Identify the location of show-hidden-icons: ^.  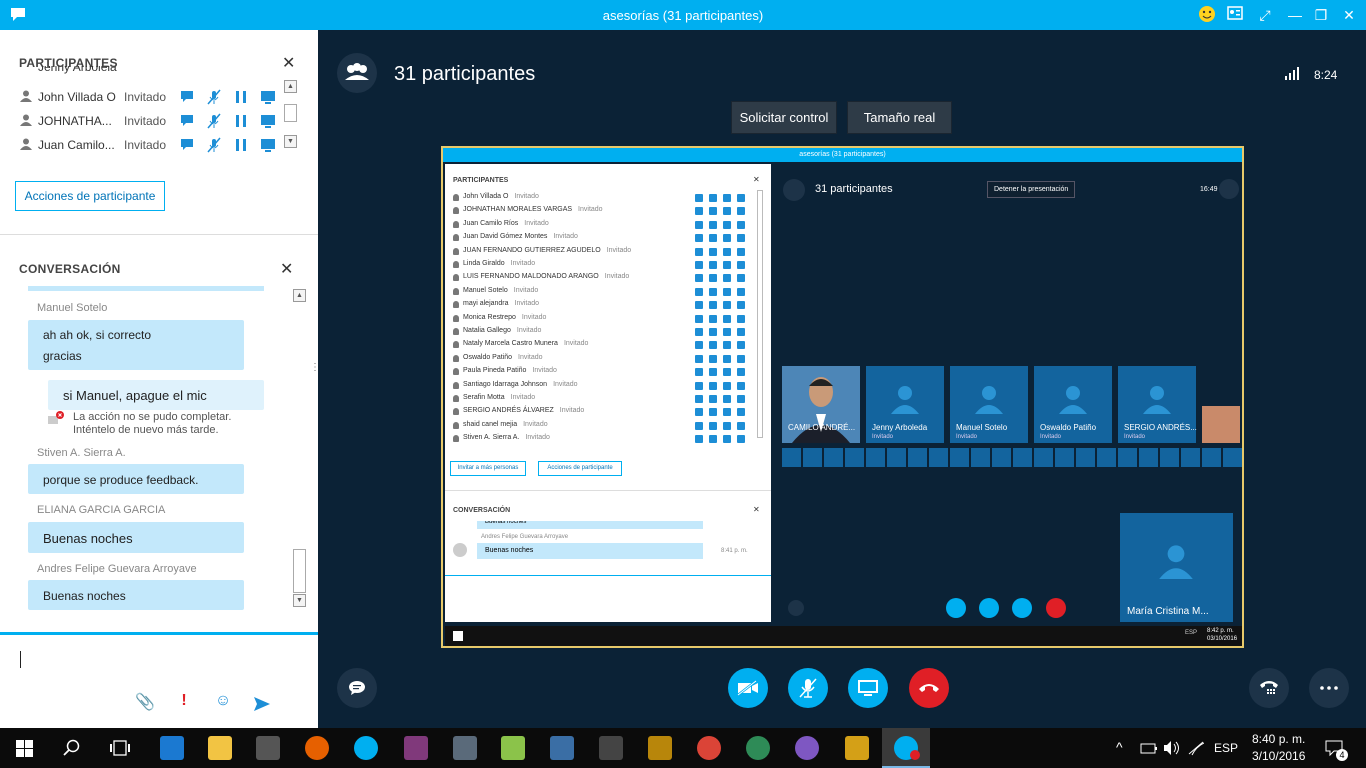
(1119, 747).